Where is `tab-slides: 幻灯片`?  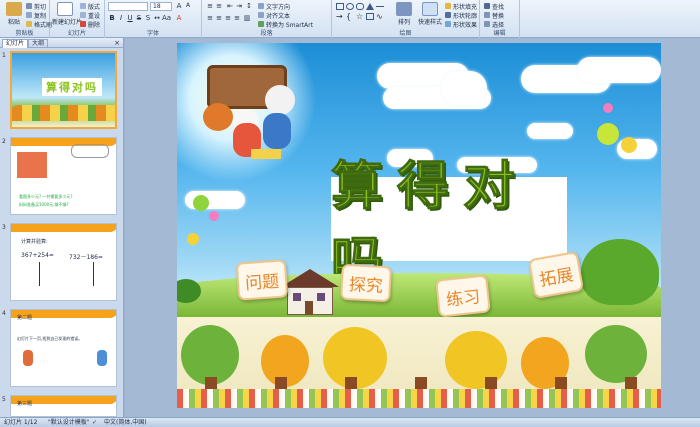 tab-slides: 幻灯片 is located at coordinates (15, 43).